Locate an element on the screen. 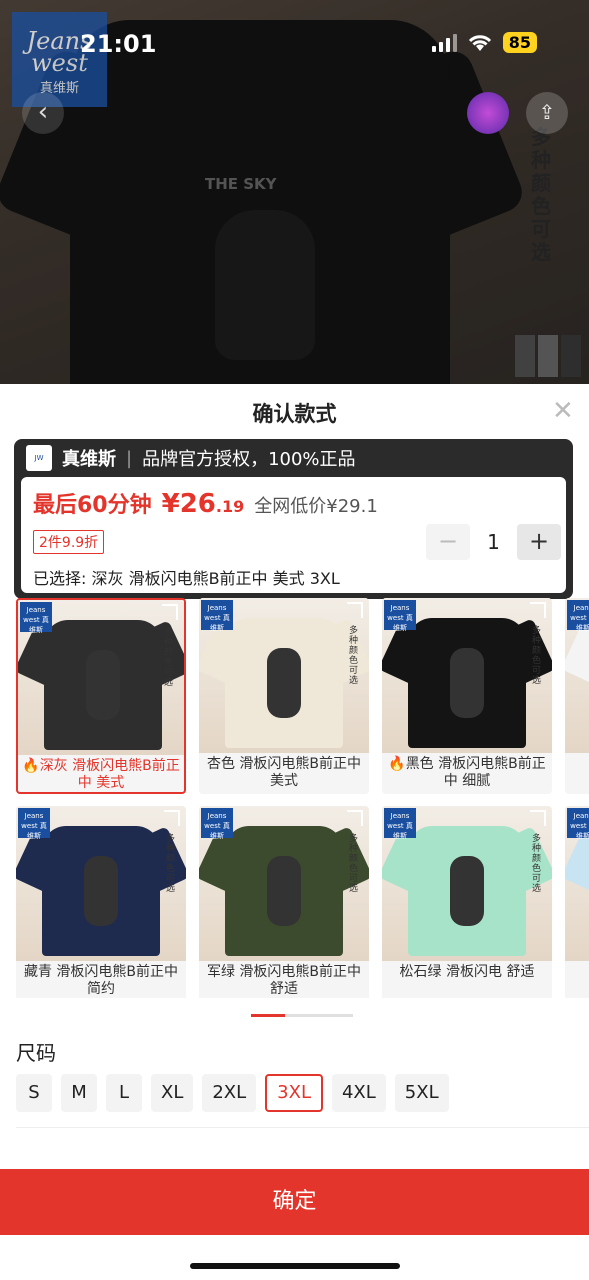 The height and width of the screenshot is (1280, 589). battery-icon: 85 is located at coordinates (519, 42).